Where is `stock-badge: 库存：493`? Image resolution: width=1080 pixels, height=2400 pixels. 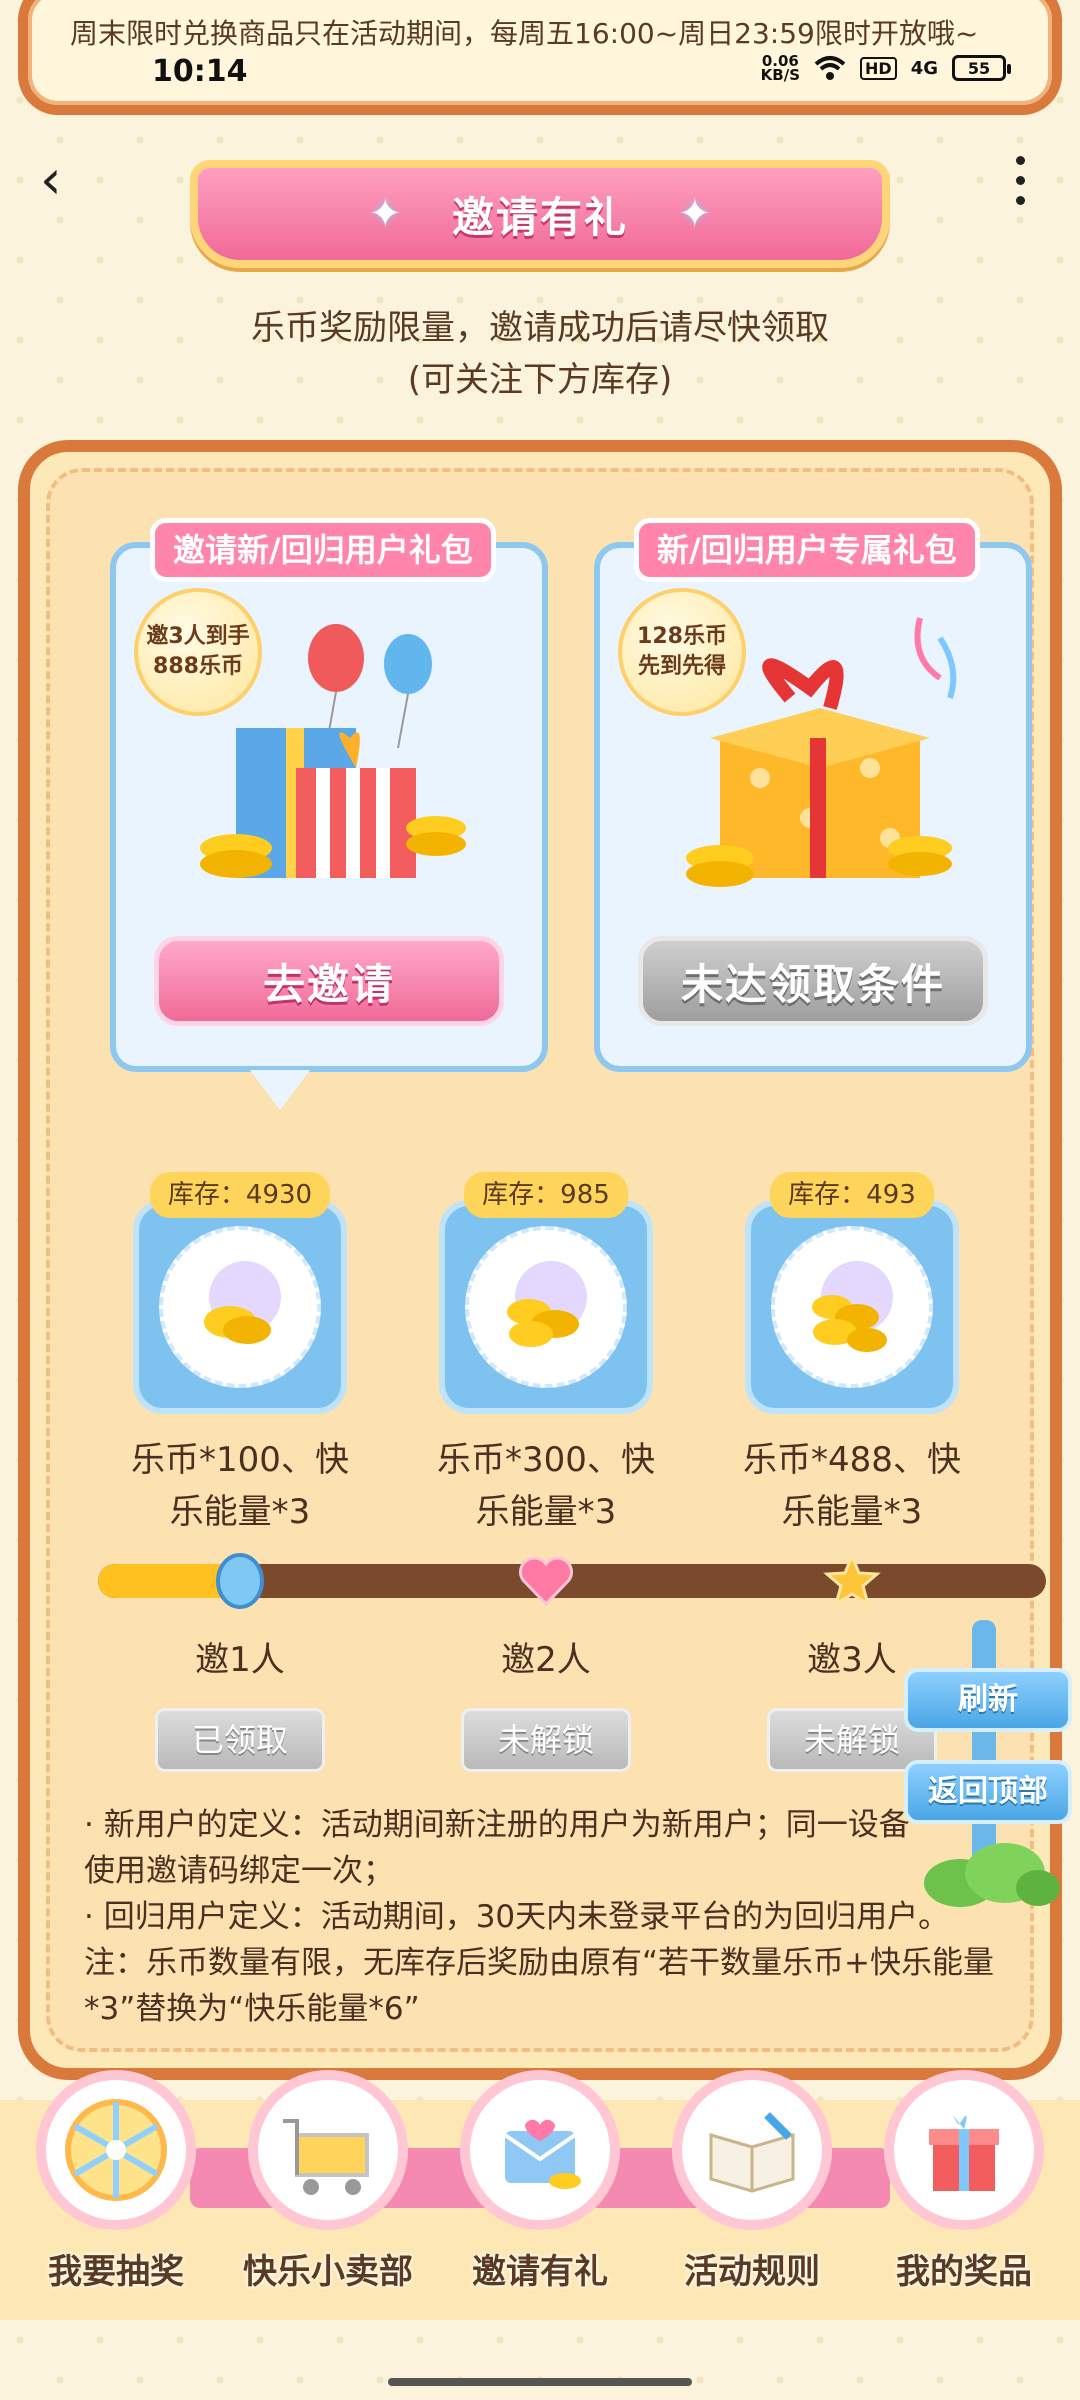
stock-badge: 库存：493 is located at coordinates (852, 1195).